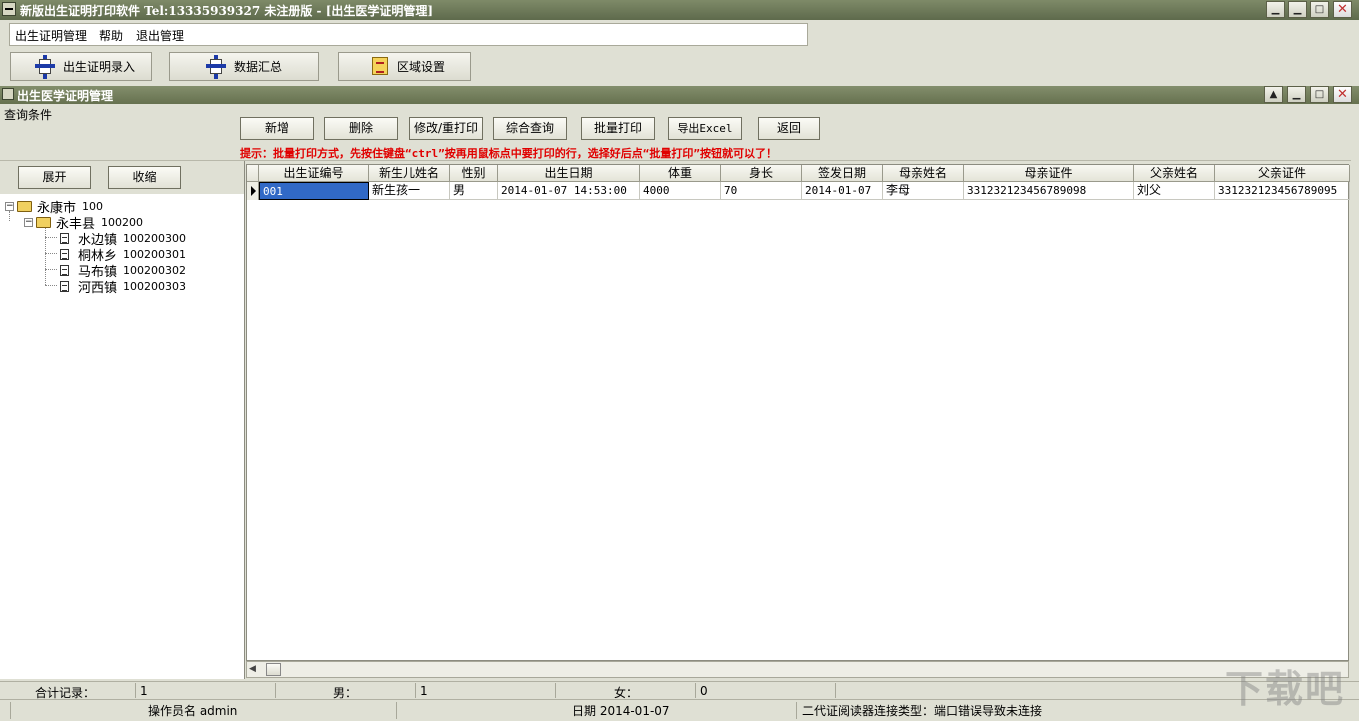  I want to click on cell-certificate-no: 001, so click(314, 191).